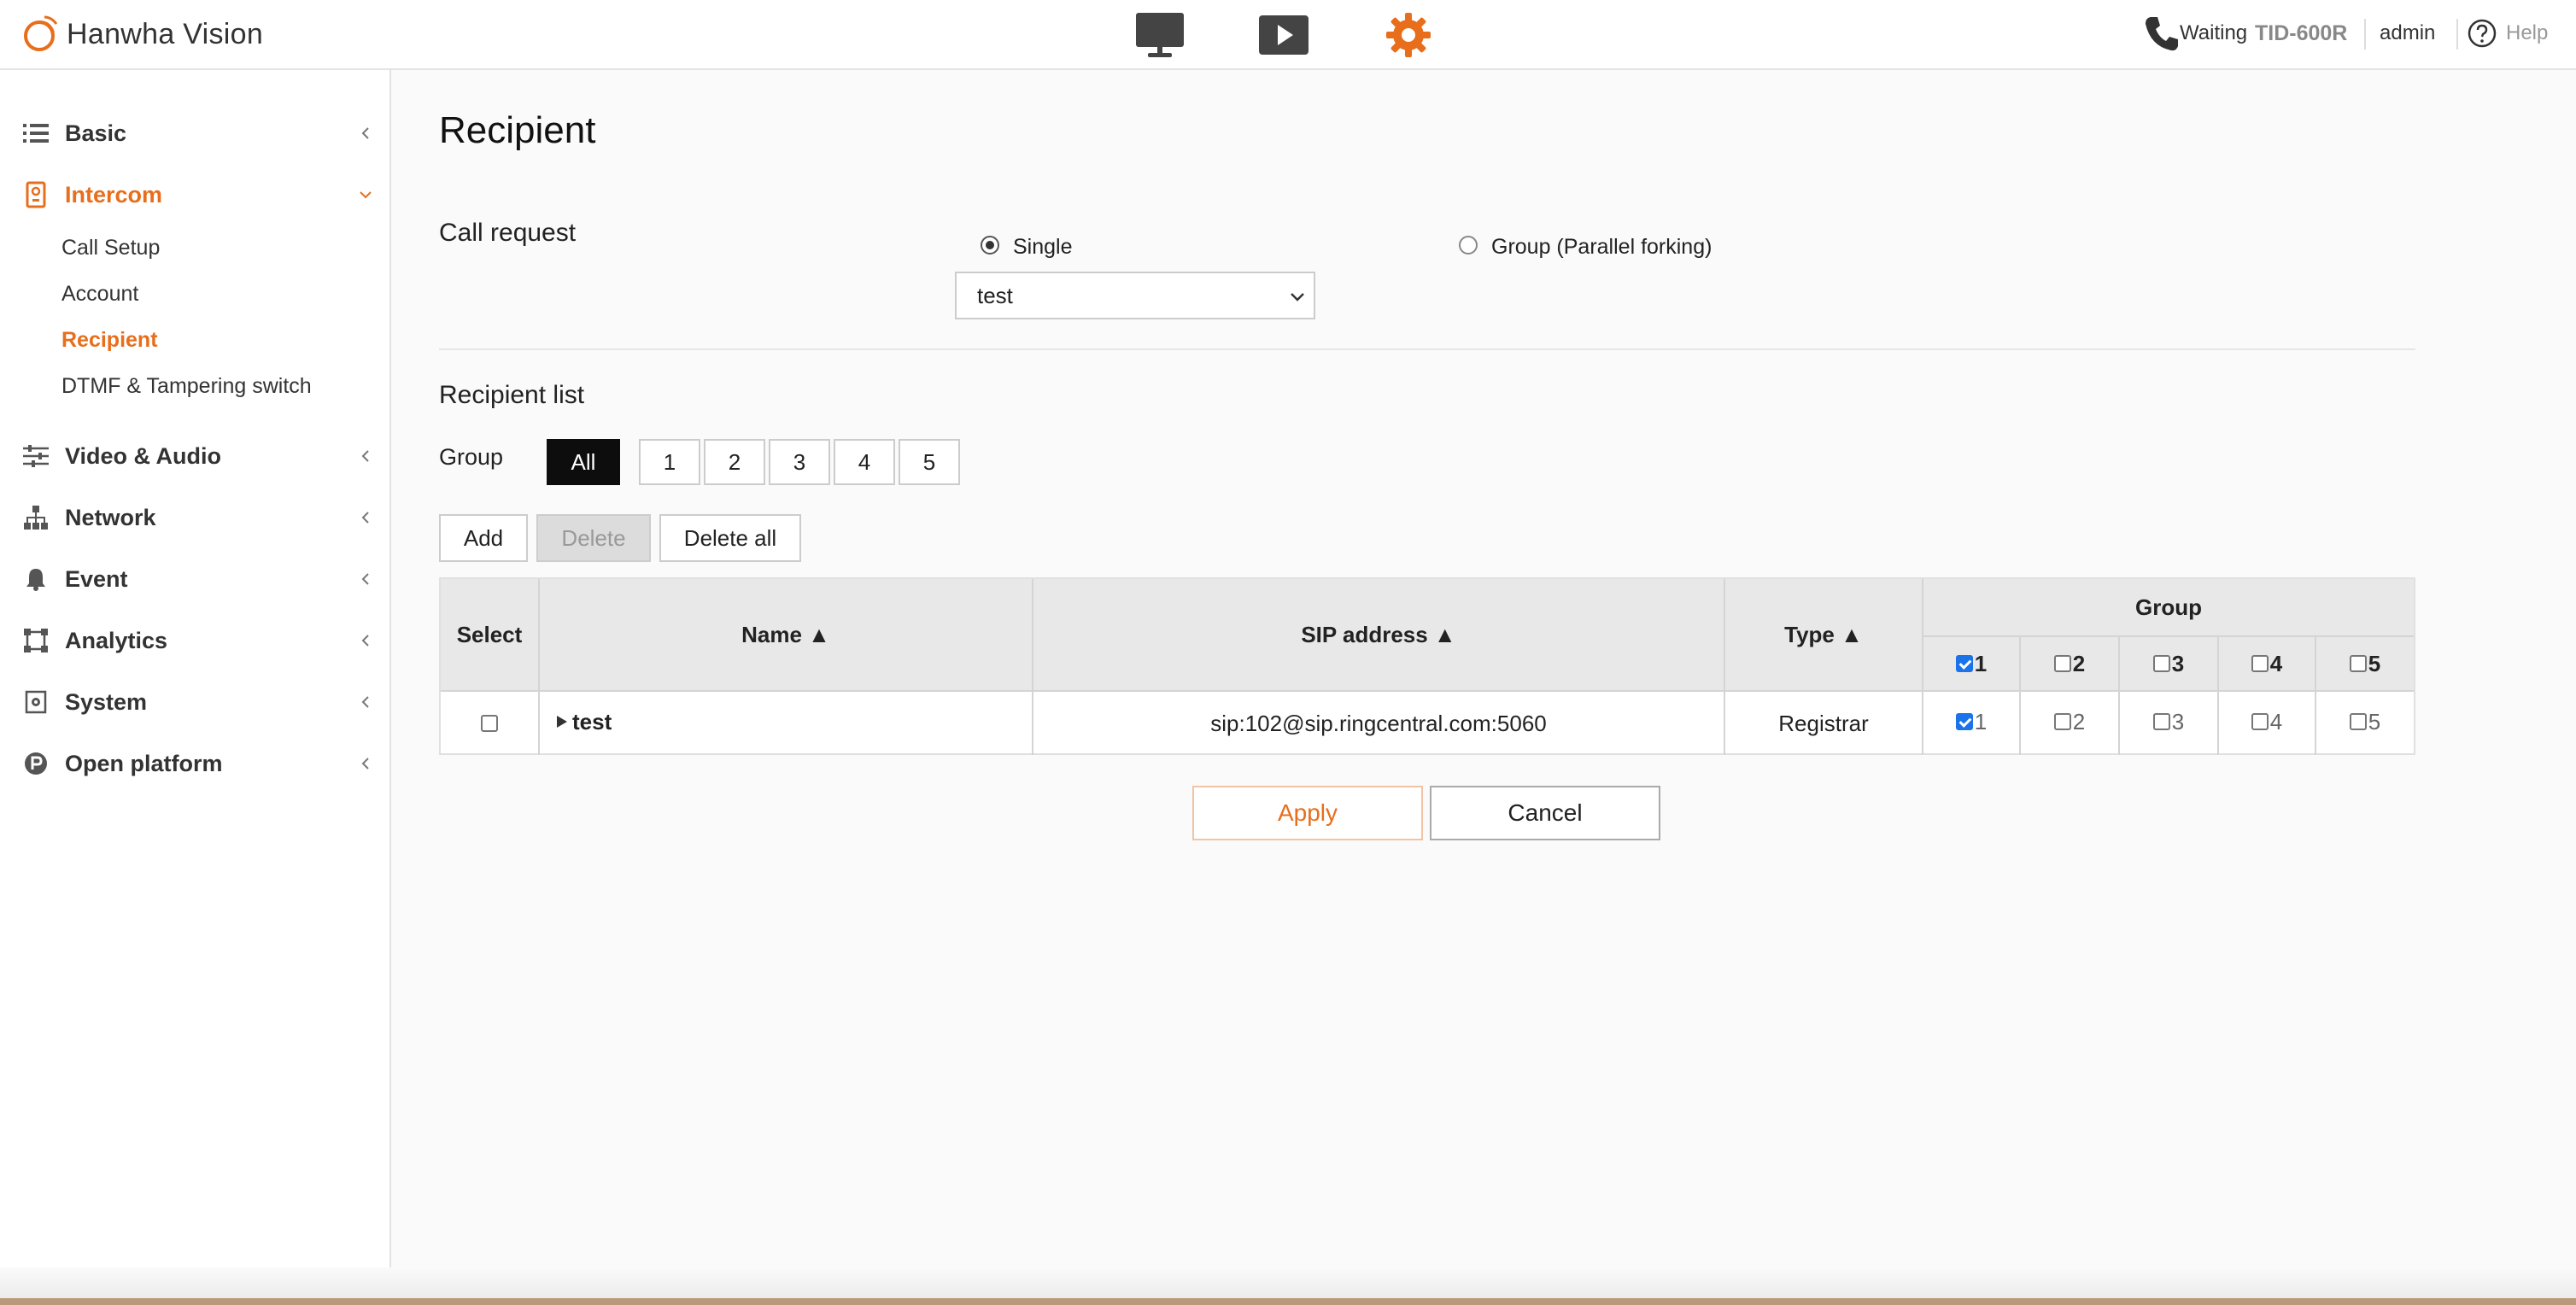 The width and height of the screenshot is (2576, 1305). What do you see at coordinates (143, 456) in the screenshot?
I see `sidebar-item-label: Video & Audio` at bounding box center [143, 456].